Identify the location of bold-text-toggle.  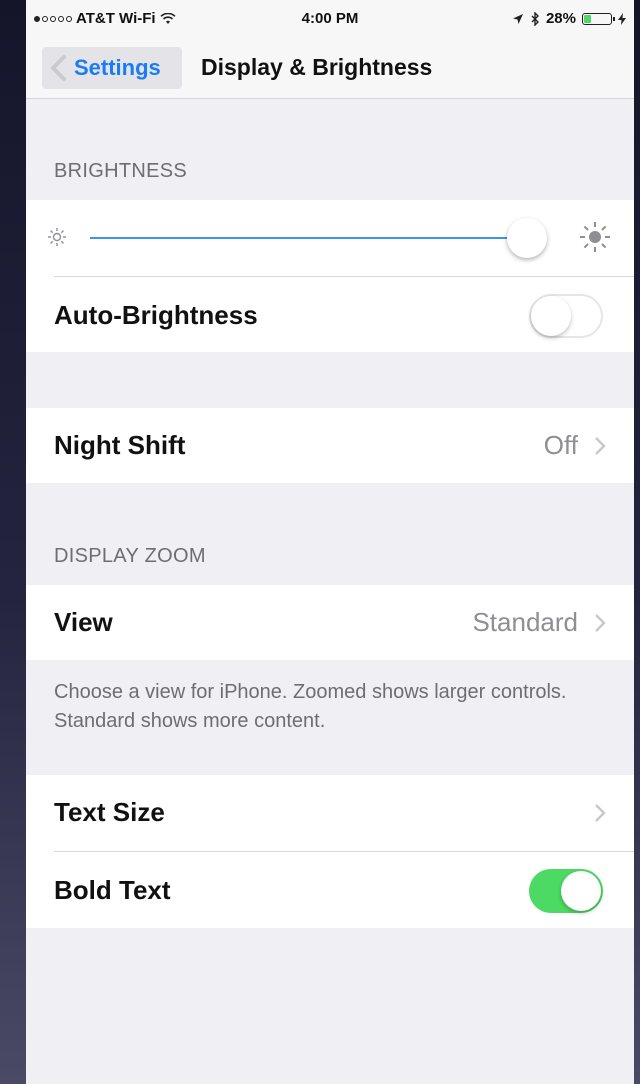
(566, 891).